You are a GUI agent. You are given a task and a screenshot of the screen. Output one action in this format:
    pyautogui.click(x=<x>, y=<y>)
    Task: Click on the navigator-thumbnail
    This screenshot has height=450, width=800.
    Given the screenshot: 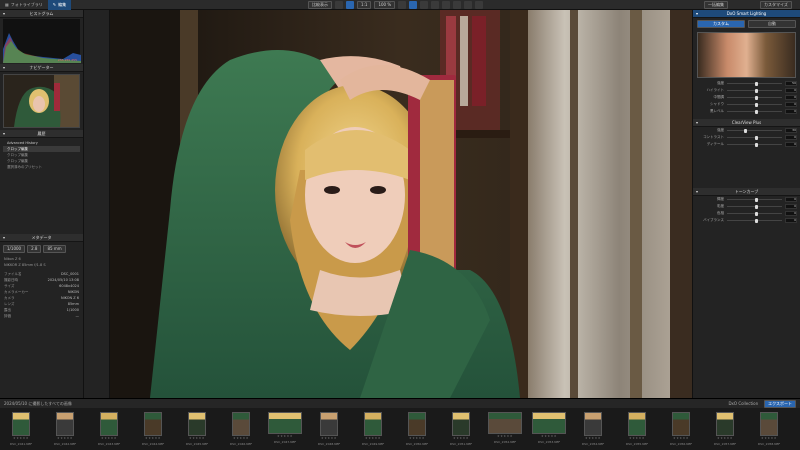 What is the action you would take?
    pyautogui.click(x=41, y=101)
    